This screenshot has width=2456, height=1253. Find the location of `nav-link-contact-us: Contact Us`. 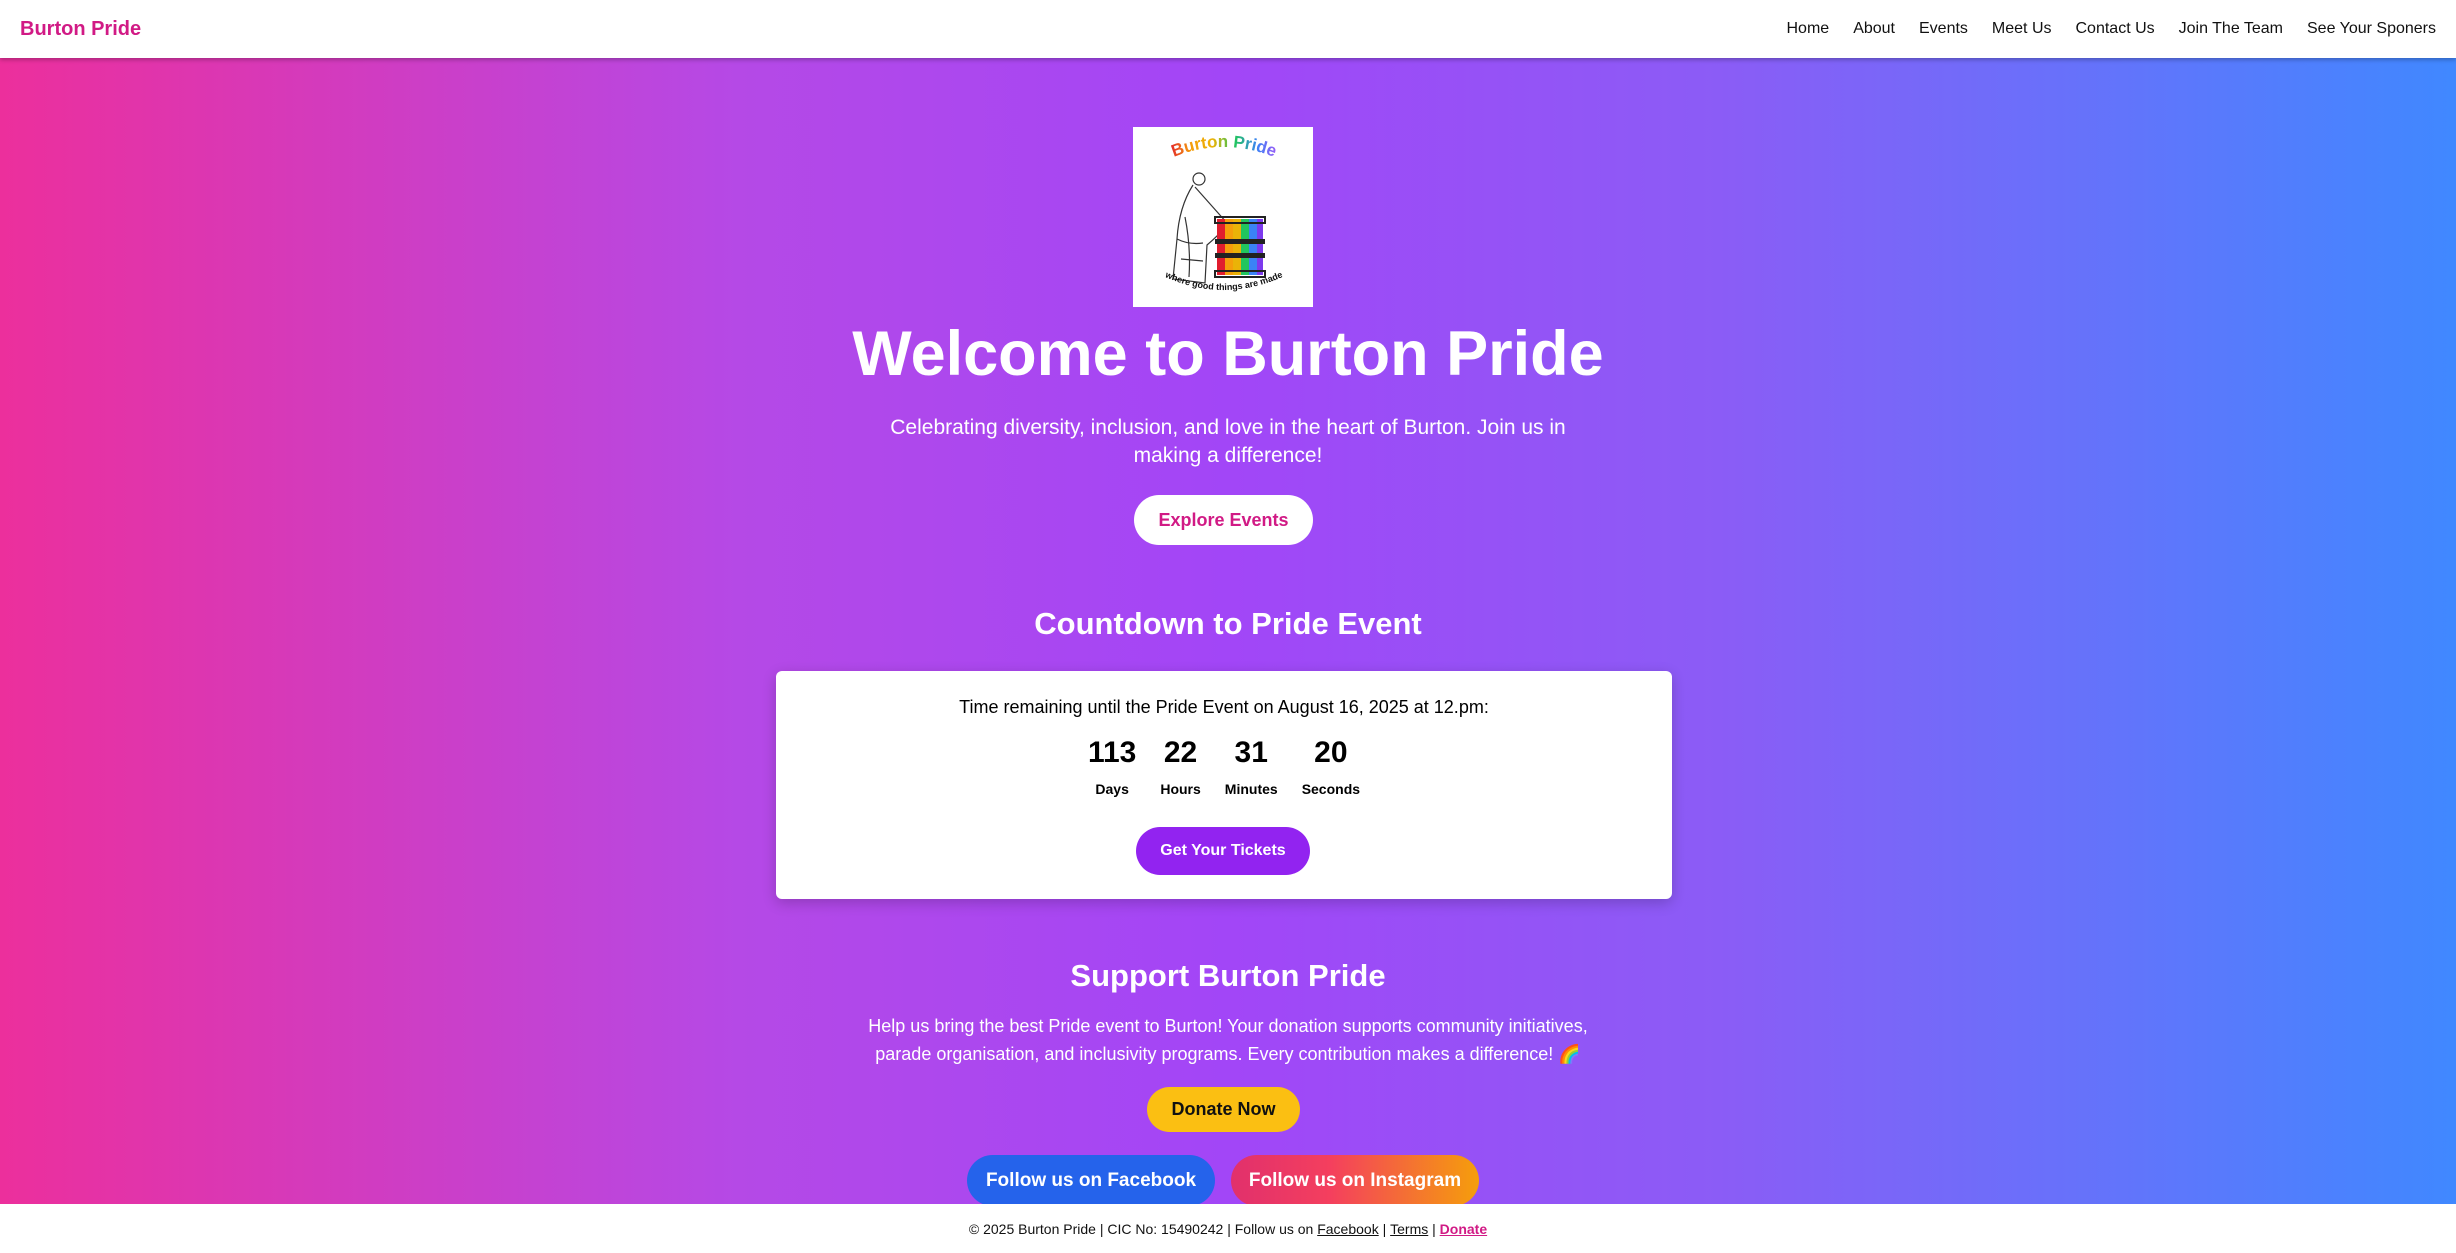

nav-link-contact-us: Contact Us is located at coordinates (2115, 29).